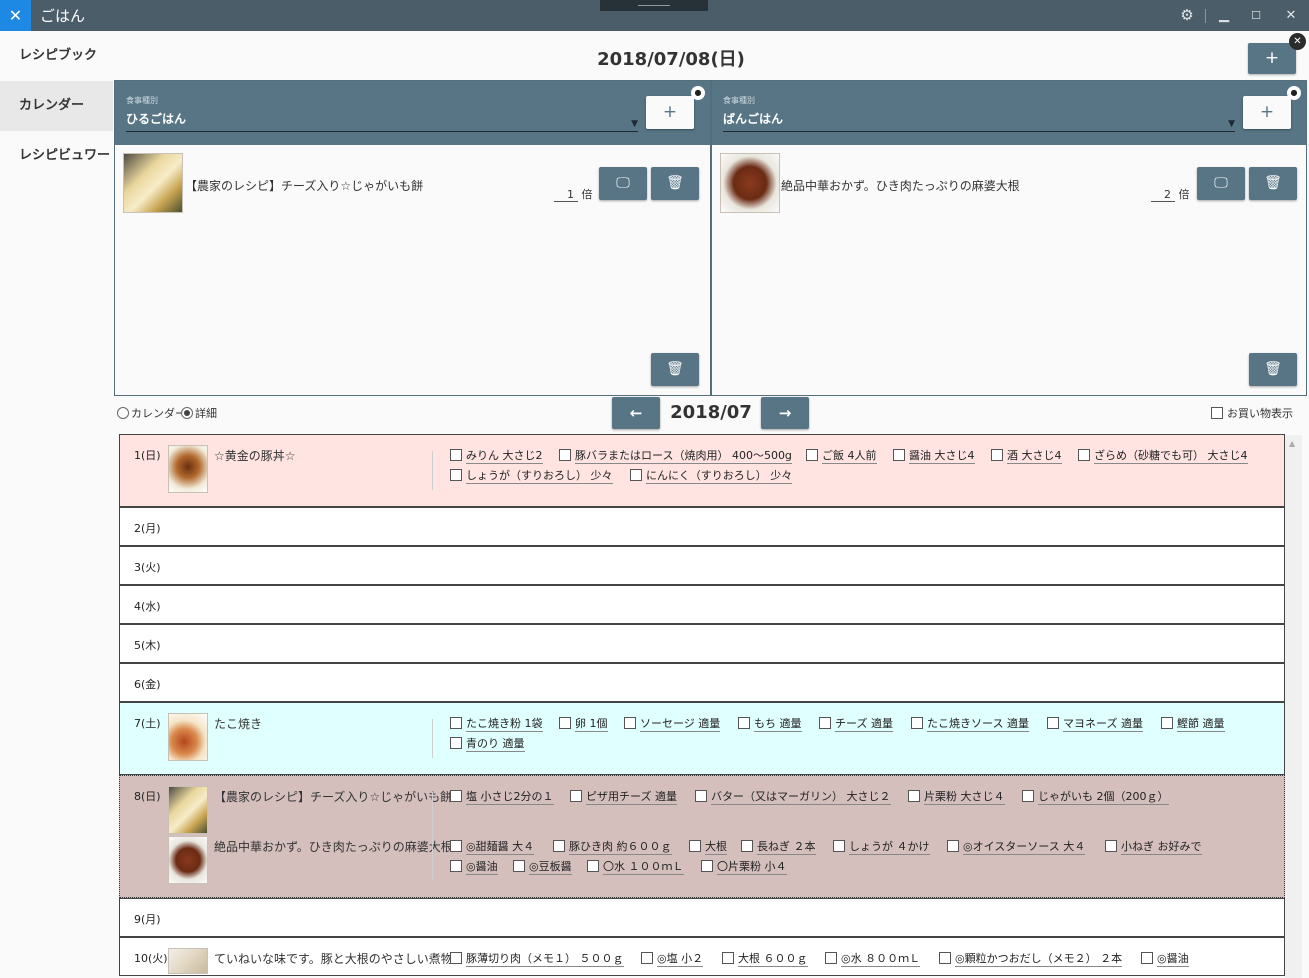 This screenshot has height=978, width=1309. What do you see at coordinates (672, 723) in the screenshot?
I see `ingredient-checkbox: ソーセージ 適量` at bounding box center [672, 723].